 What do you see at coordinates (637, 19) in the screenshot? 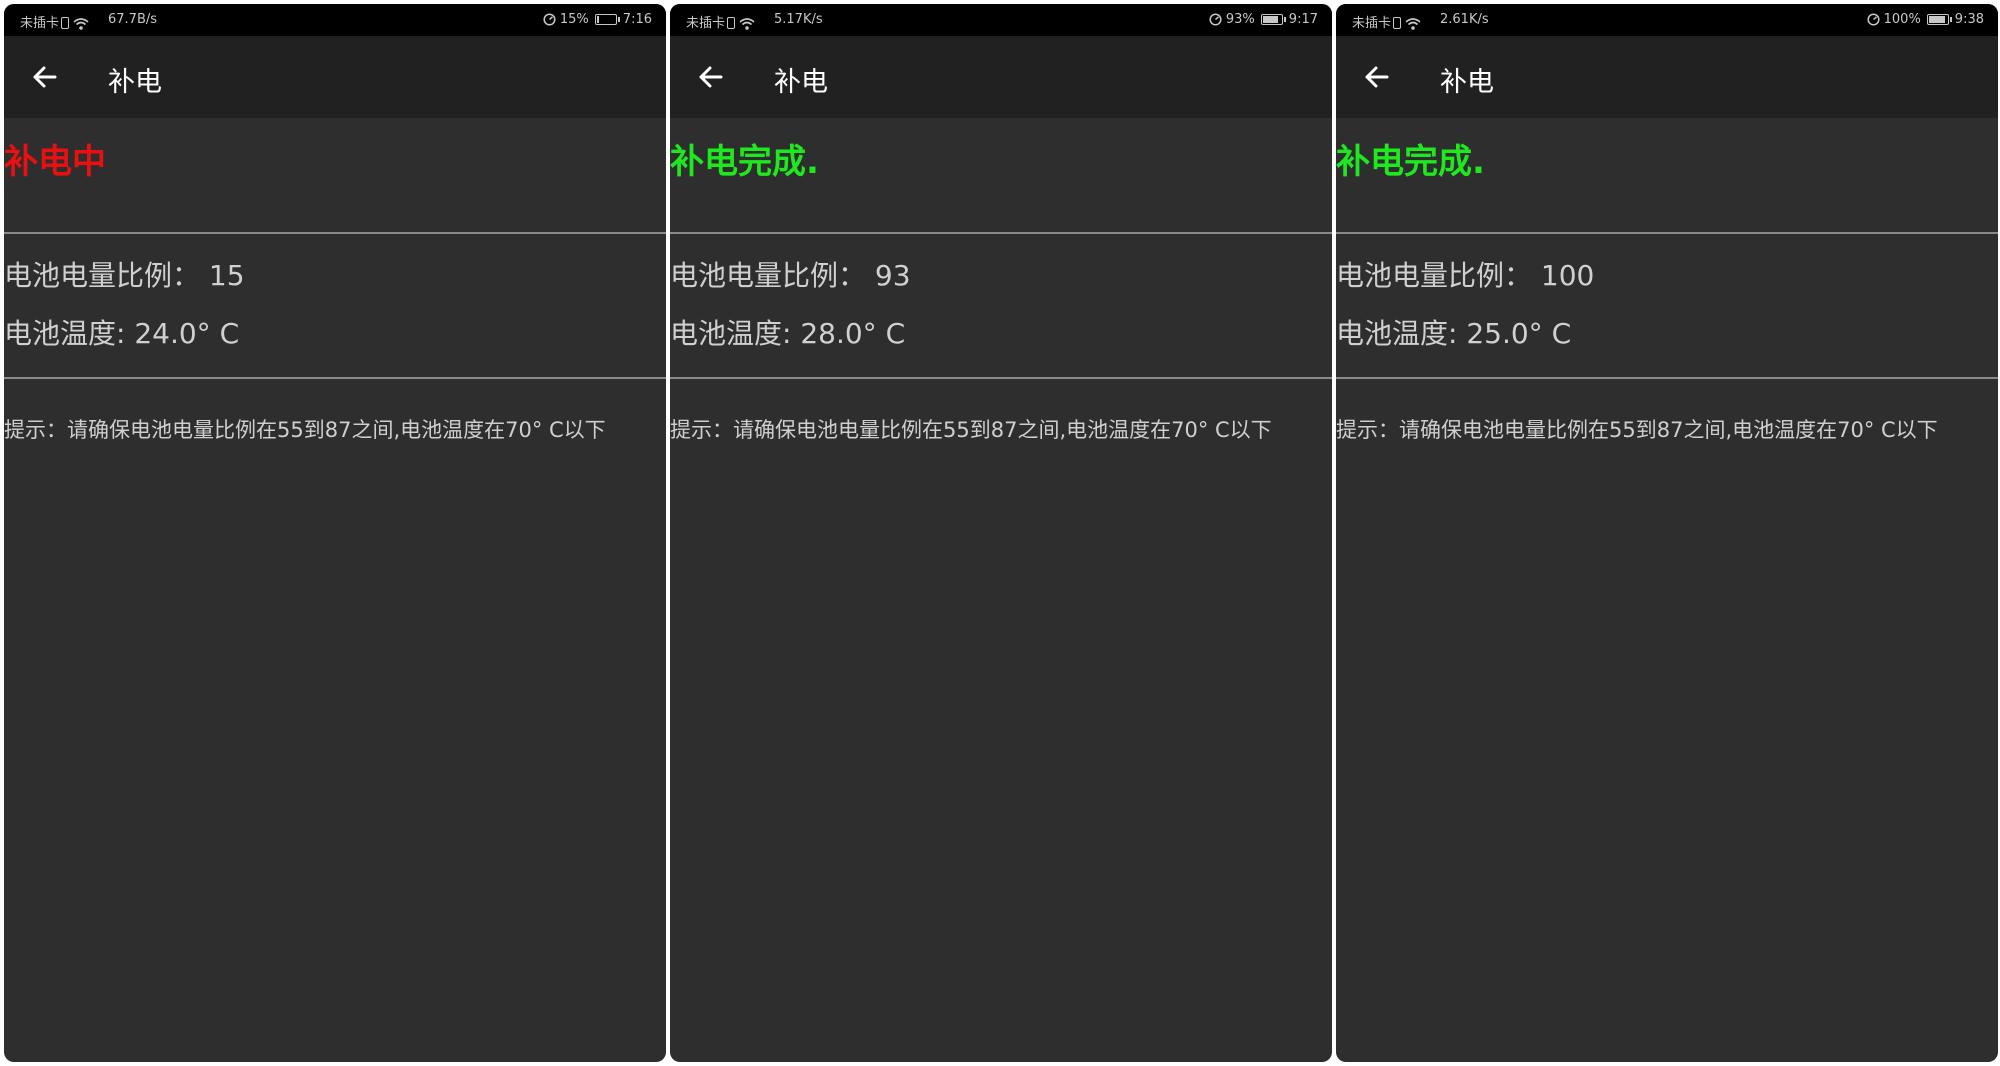
I see `clock-time: 7:16` at bounding box center [637, 19].